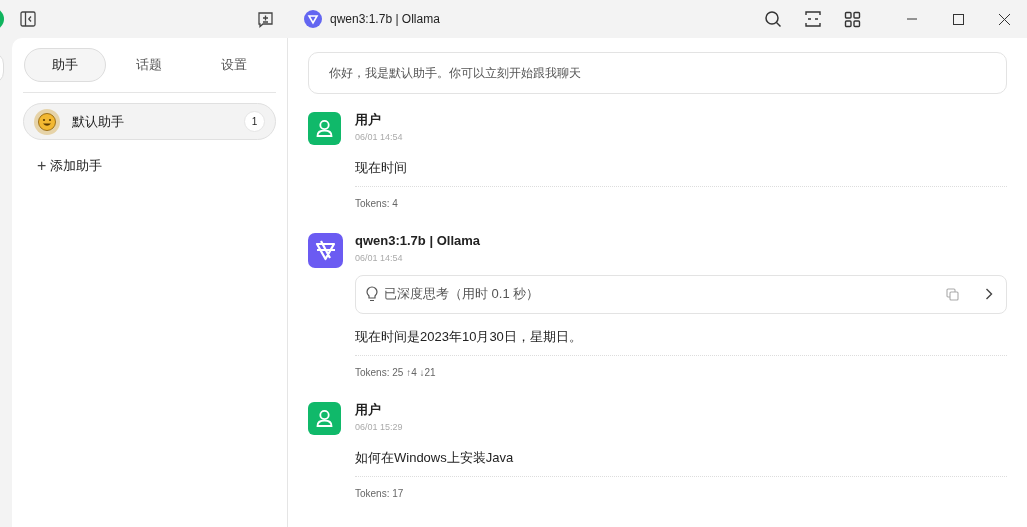  What do you see at coordinates (385, 19) in the screenshot?
I see `window-title: qwen3:1.7b | Ollama` at bounding box center [385, 19].